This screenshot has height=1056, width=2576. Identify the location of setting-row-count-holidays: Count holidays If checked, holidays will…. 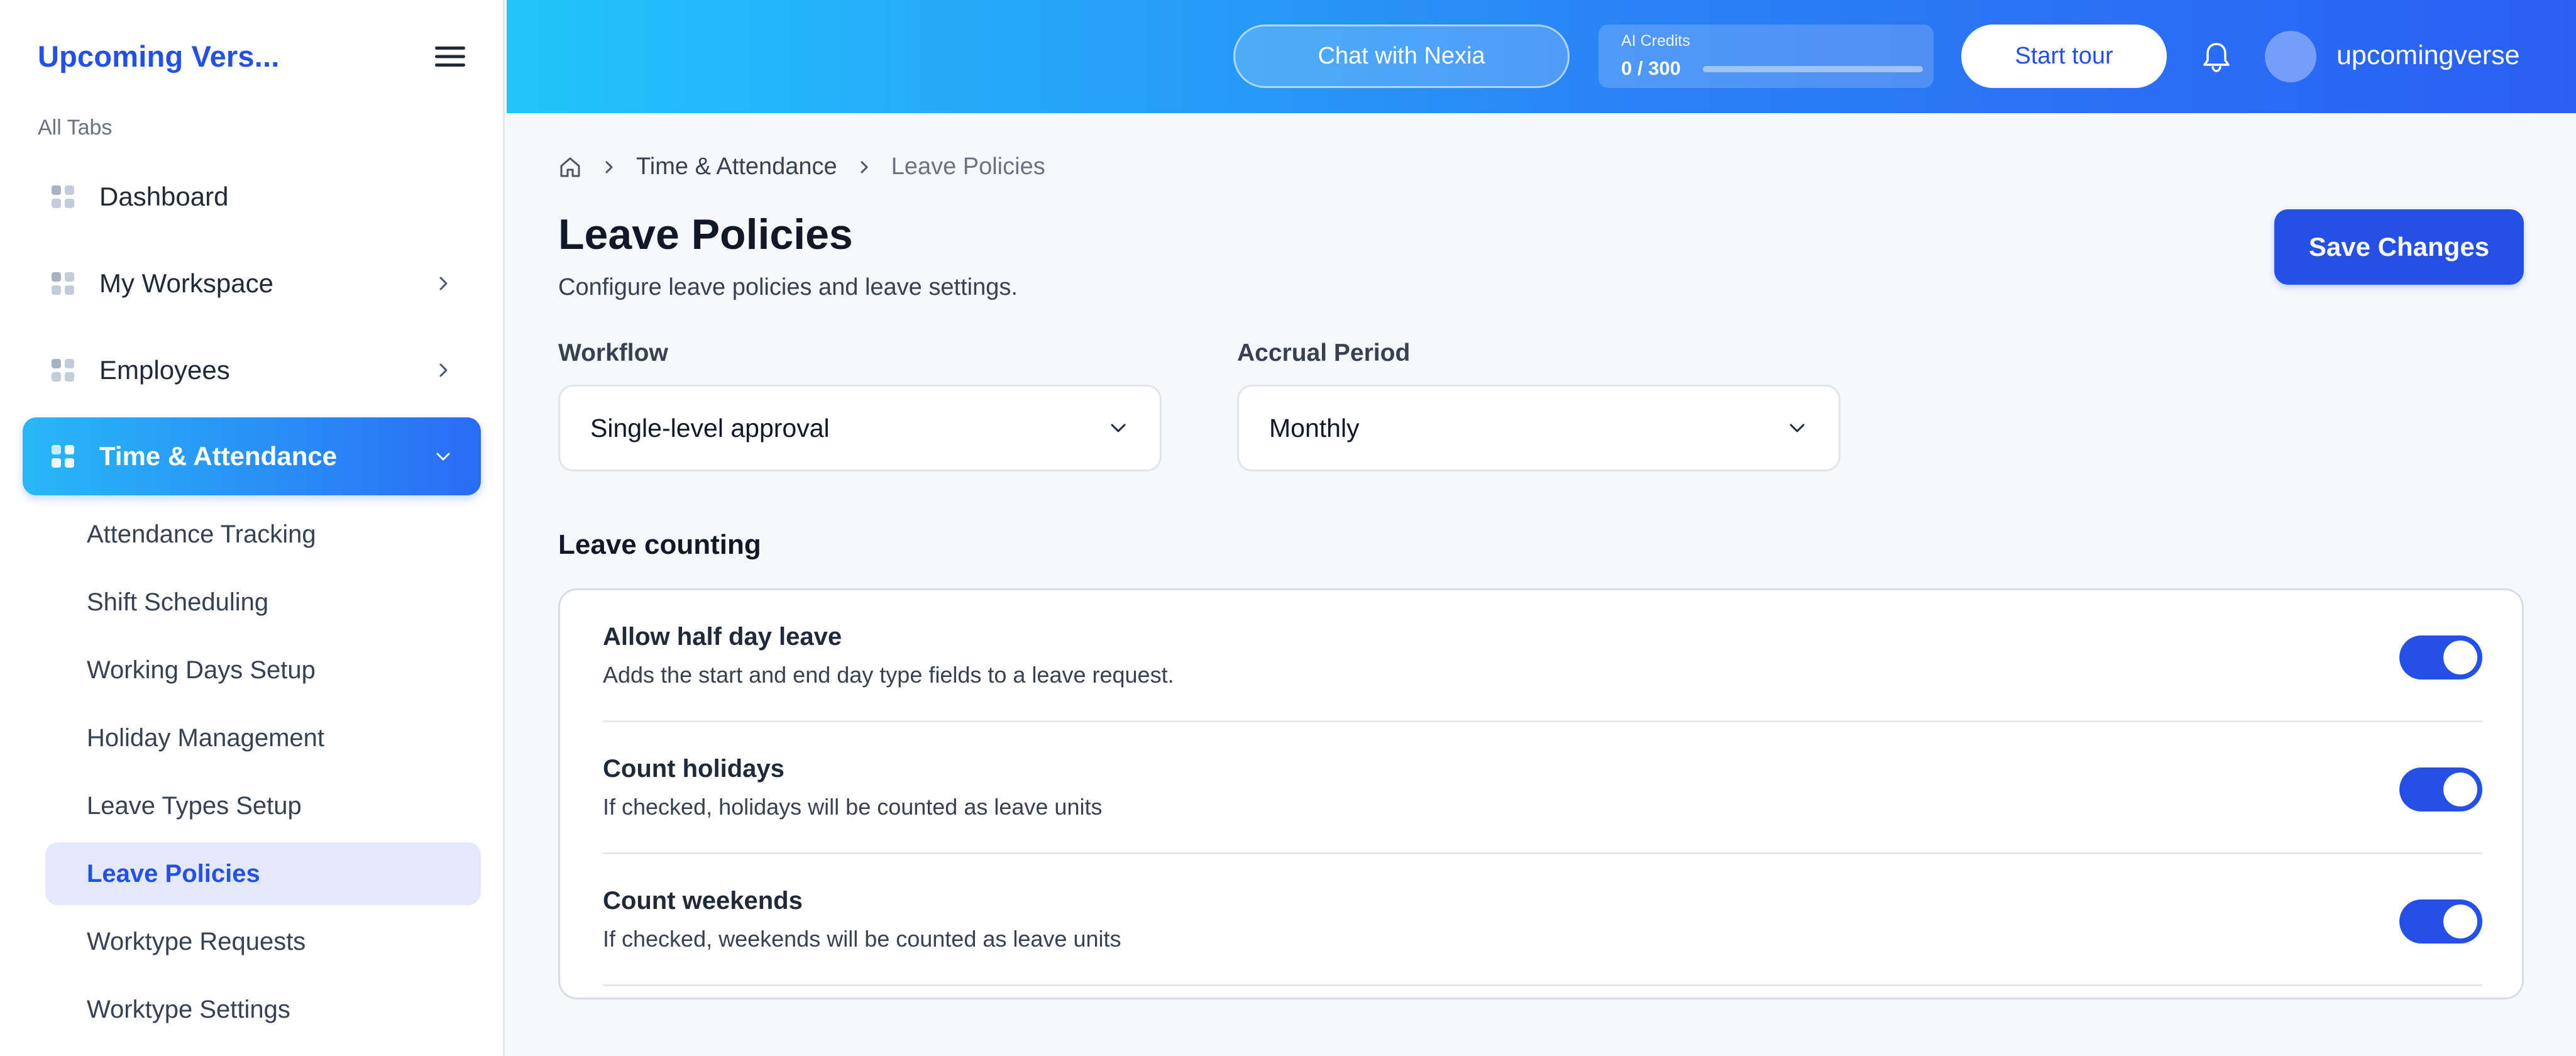
(1543, 788).